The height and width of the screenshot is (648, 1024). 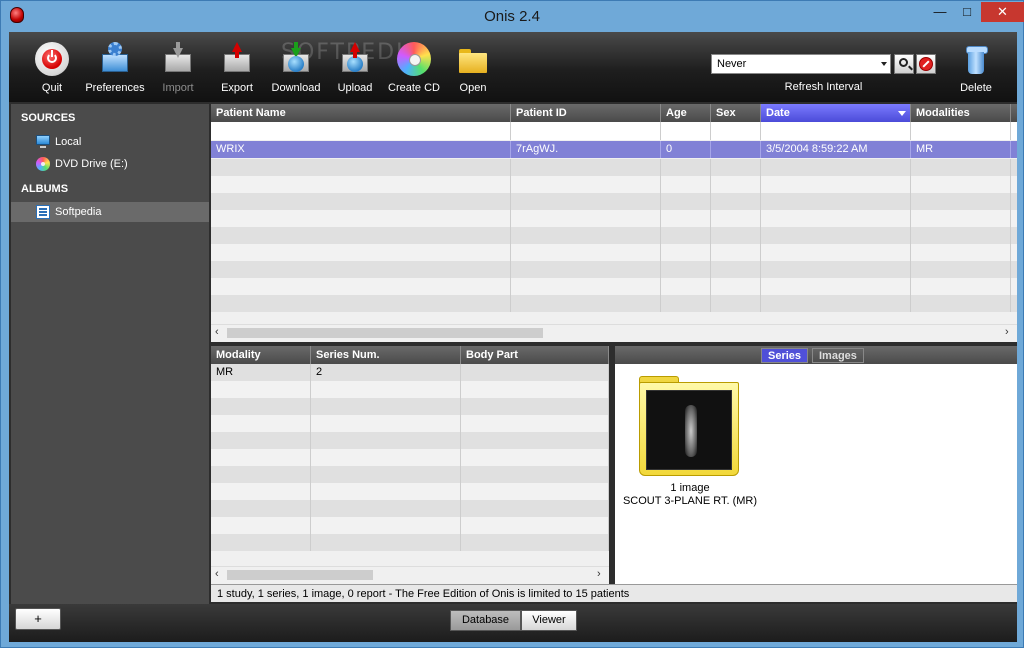 What do you see at coordinates (736, 113) in the screenshot?
I see `column-sex: Sex` at bounding box center [736, 113].